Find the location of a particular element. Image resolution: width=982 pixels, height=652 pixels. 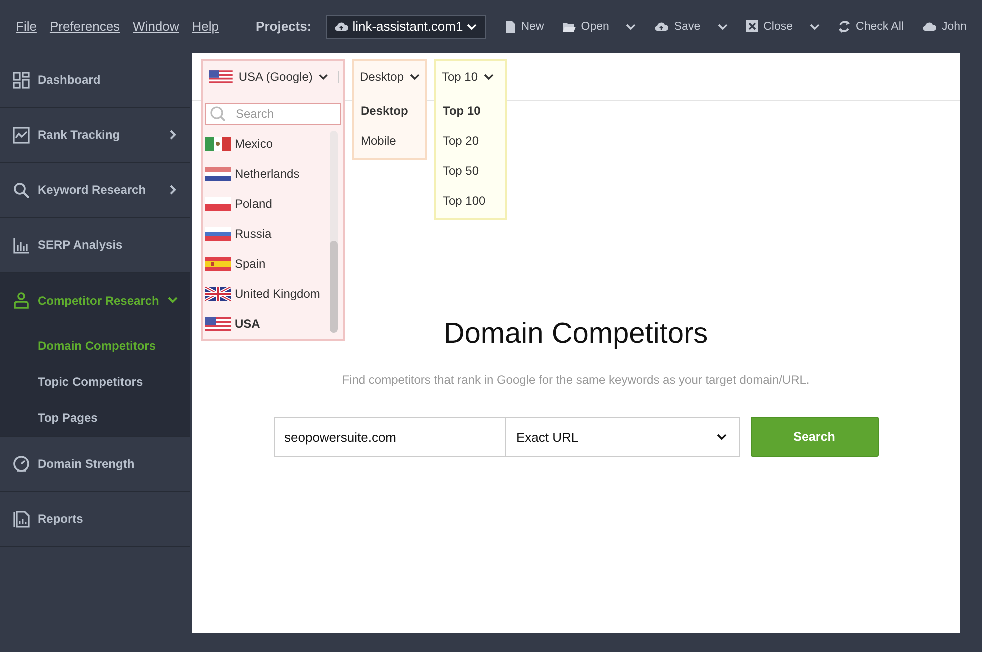

dropdown-option: Spain is located at coordinates (265, 264).